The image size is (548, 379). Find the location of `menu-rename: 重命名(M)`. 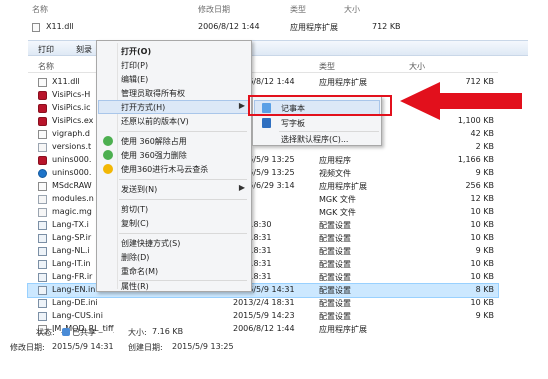

menu-rename: 重命名(M) is located at coordinates (174, 271).